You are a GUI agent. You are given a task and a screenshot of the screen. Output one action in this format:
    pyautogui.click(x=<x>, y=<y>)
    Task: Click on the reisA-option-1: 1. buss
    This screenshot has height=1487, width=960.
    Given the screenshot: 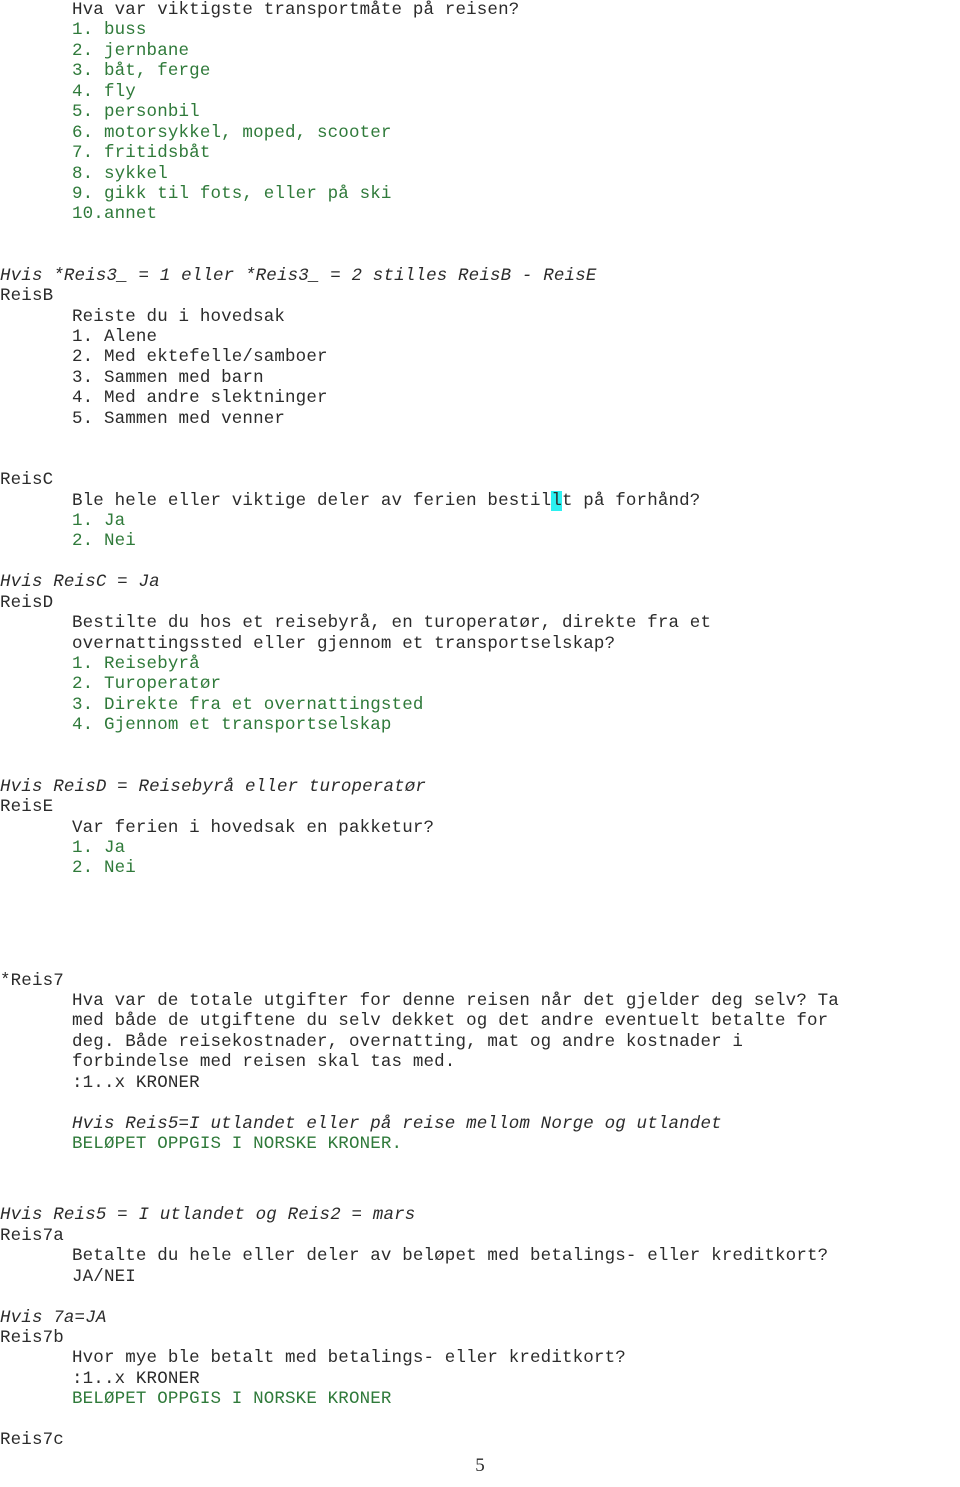 What is the action you would take?
    pyautogui.click(x=109, y=30)
    